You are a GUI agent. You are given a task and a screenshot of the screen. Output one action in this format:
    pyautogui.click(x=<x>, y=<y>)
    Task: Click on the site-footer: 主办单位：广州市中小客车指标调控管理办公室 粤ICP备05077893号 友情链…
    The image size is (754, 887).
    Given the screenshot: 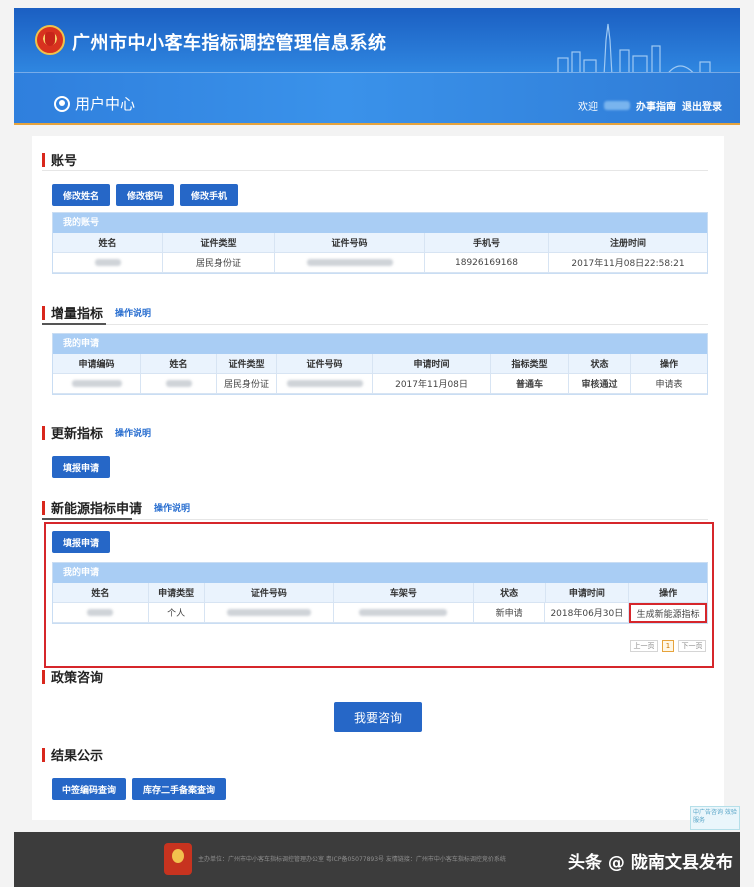 What is the action you would take?
    pyautogui.click(x=377, y=859)
    